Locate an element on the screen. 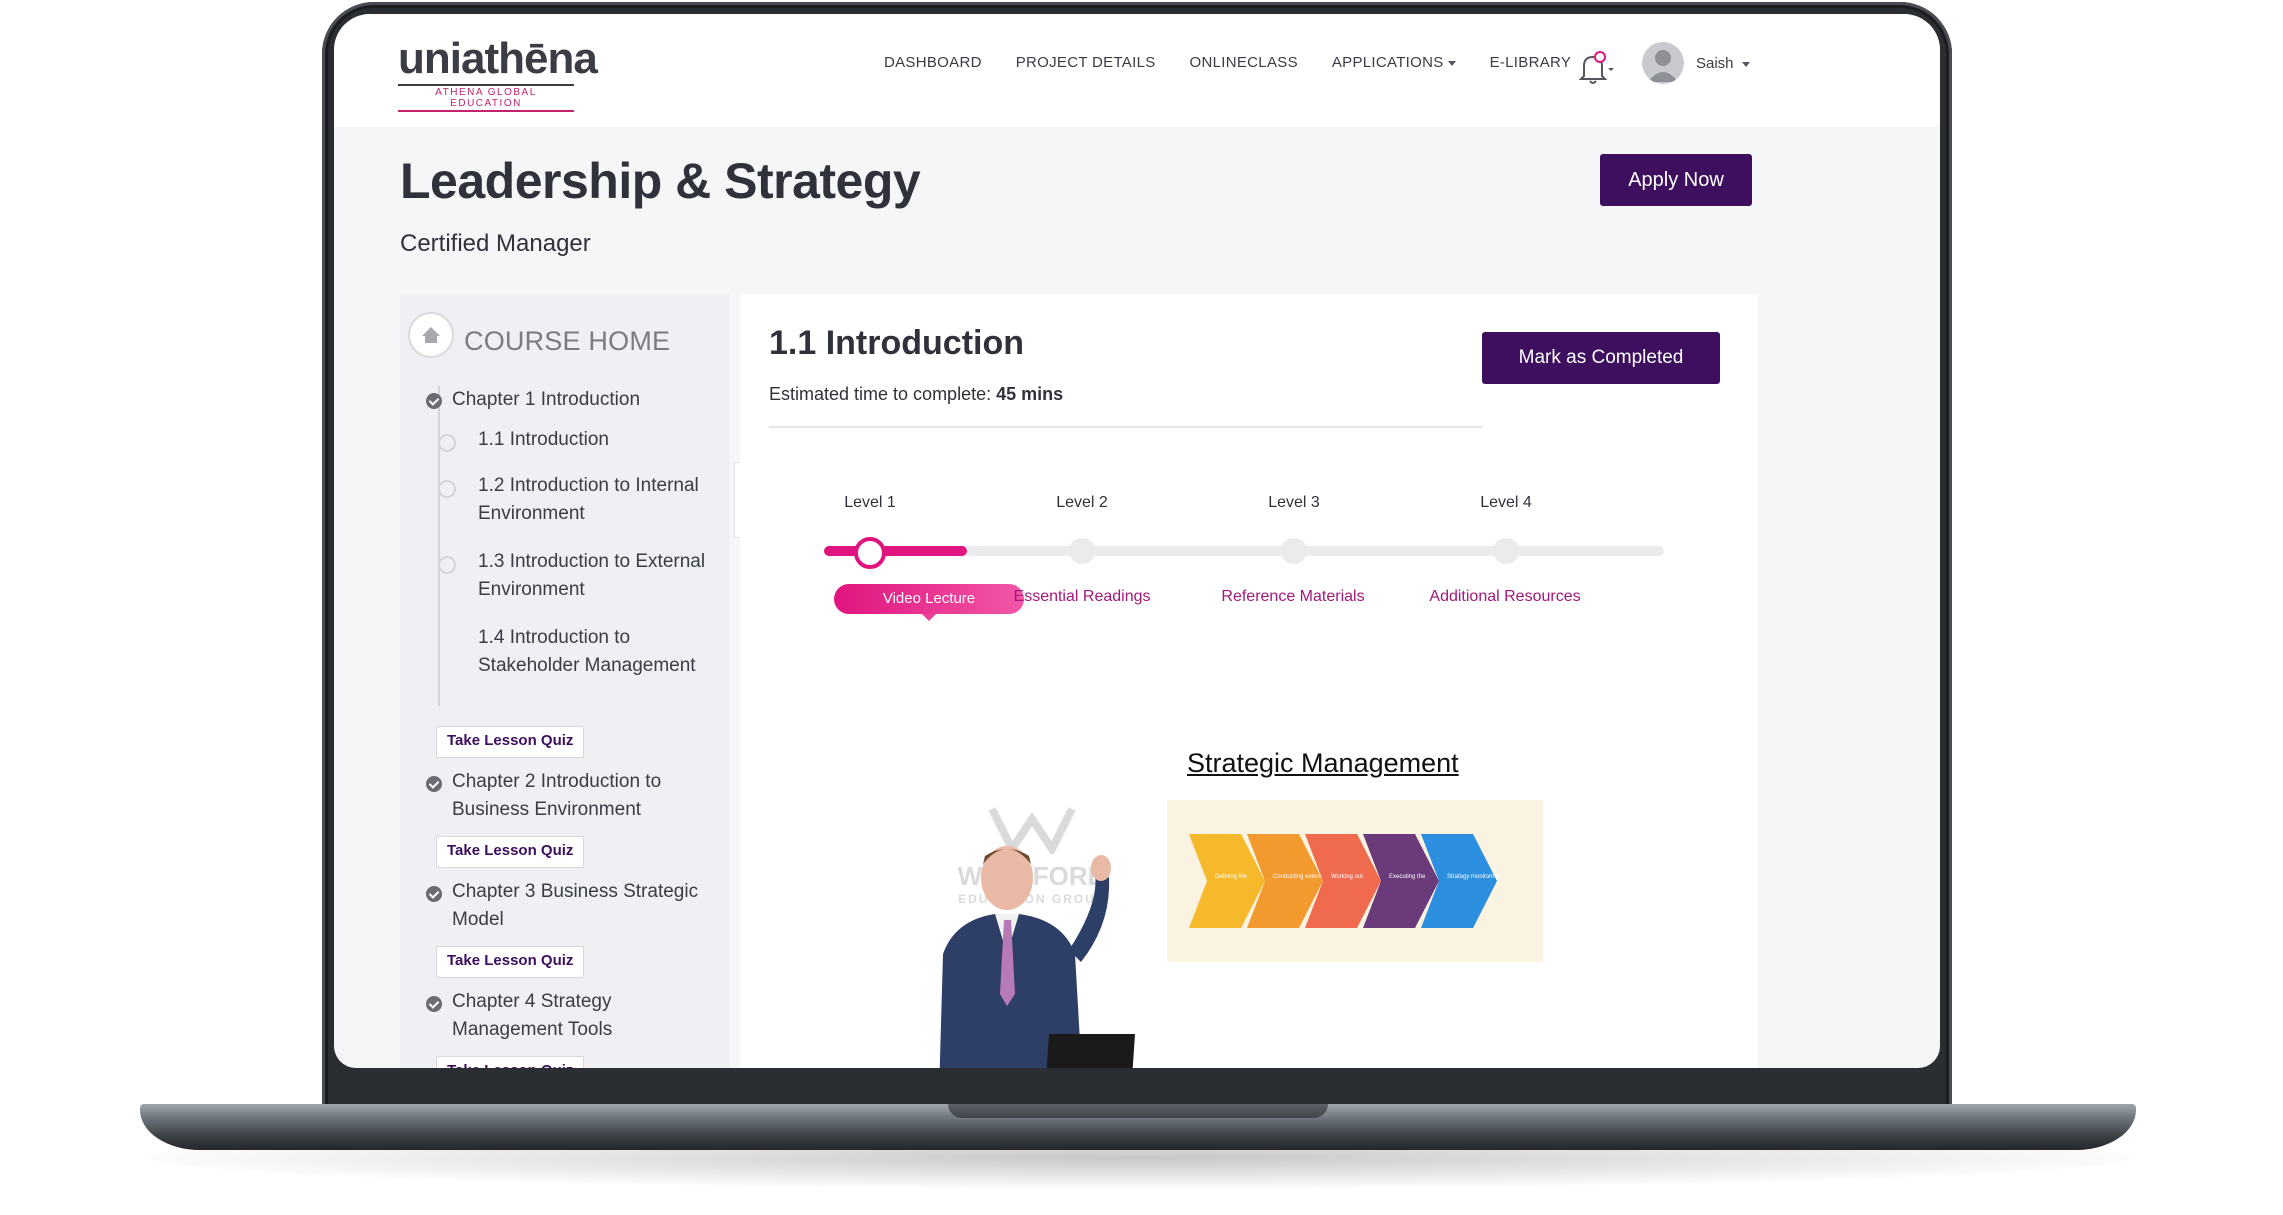 This screenshot has height=1215, width=2283. course-title: Leadership & Strategy is located at coordinates (660, 181).